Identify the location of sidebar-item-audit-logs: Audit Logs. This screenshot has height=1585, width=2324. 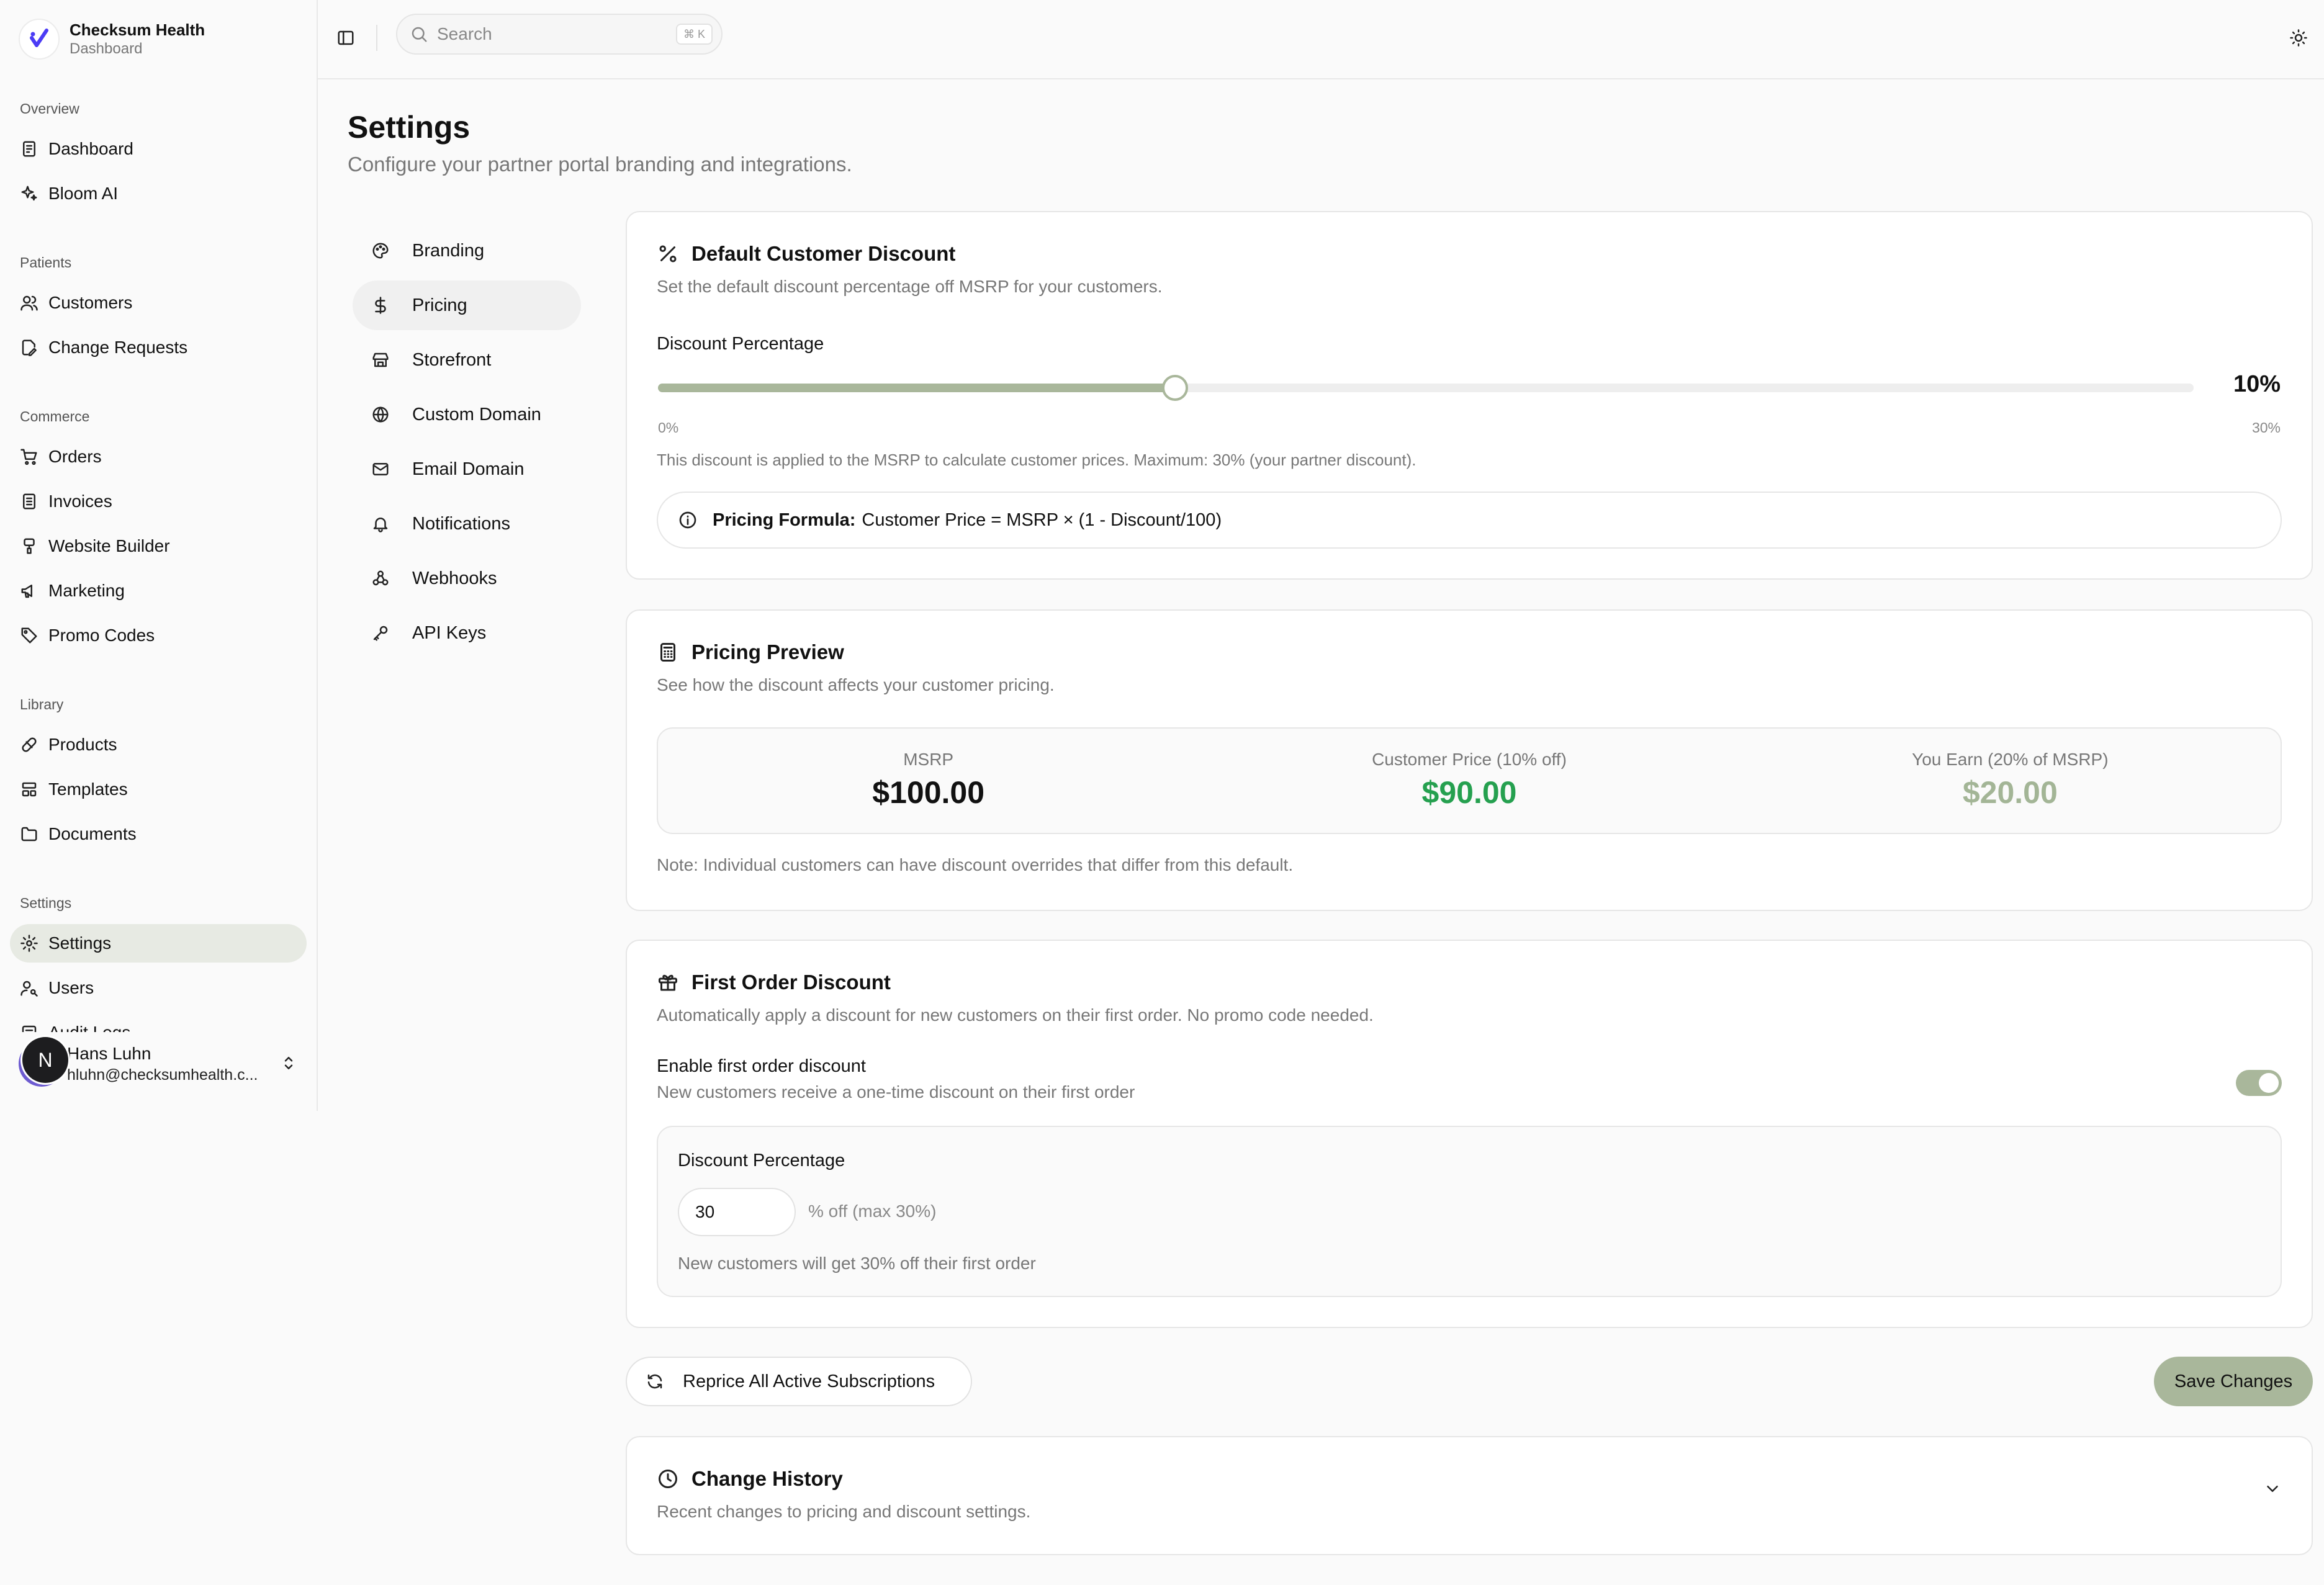
(158, 1022).